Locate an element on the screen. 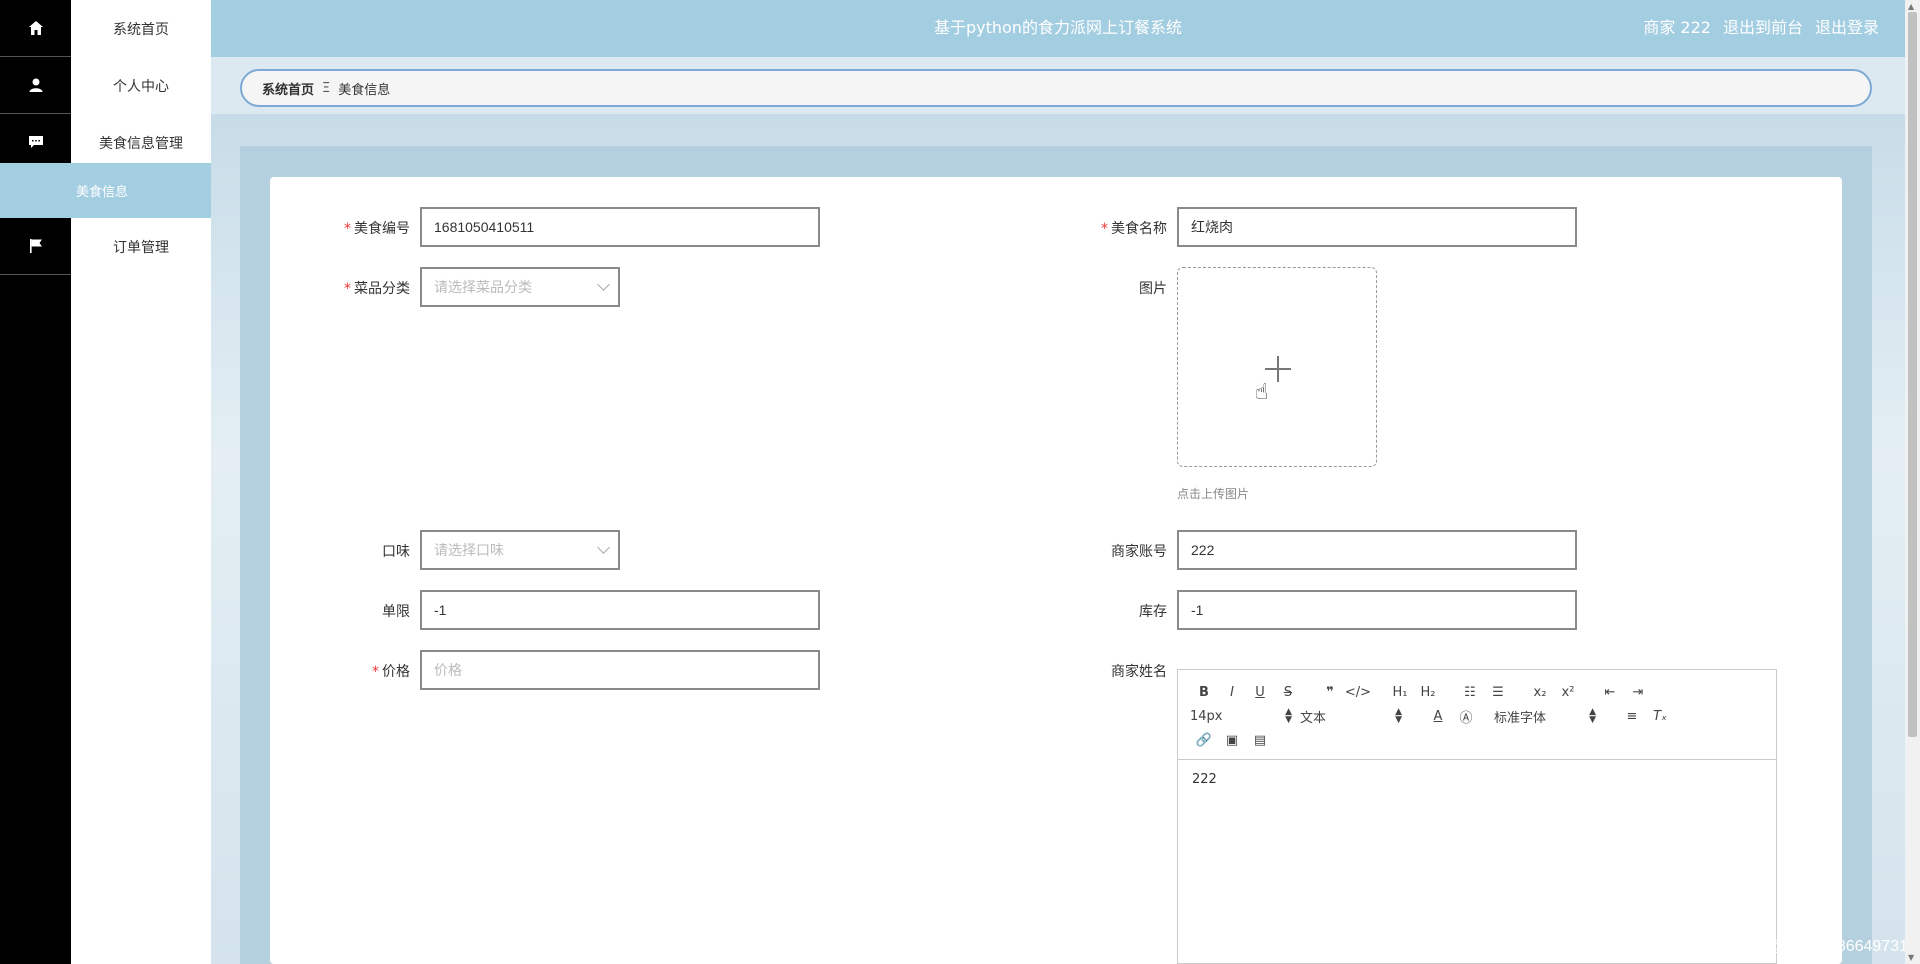 This screenshot has height=964, width=1920. back-to-front-link: 退出到前台 is located at coordinates (1763, 28).